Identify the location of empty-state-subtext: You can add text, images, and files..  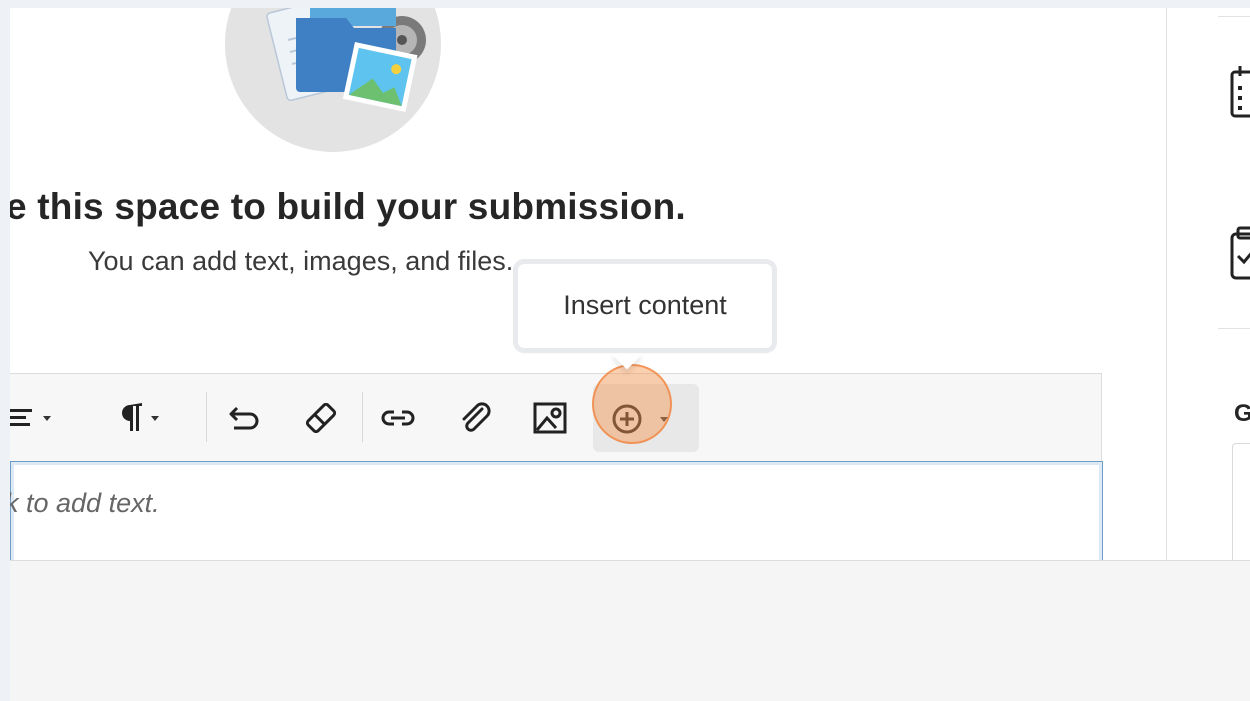
(301, 261).